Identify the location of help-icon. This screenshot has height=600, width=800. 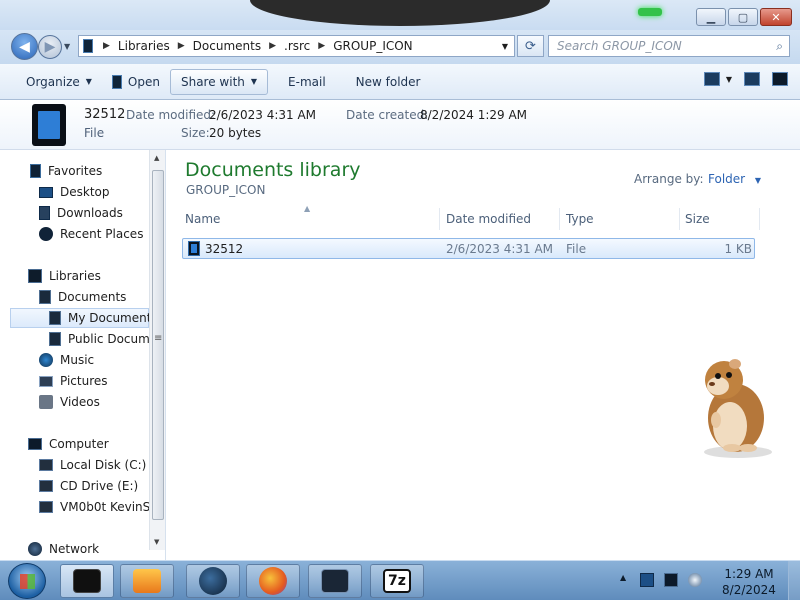
(780, 79).